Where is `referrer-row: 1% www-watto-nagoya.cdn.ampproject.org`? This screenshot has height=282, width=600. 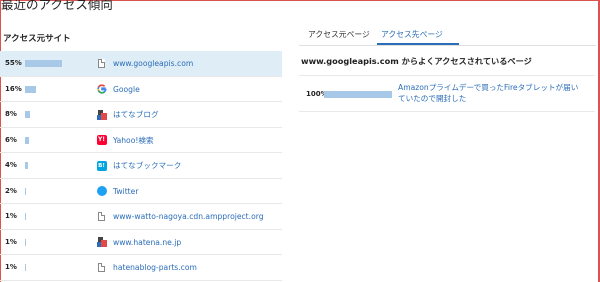
referrer-row: 1% www-watto-nagoya.cdn.ampproject.org is located at coordinates (141, 217).